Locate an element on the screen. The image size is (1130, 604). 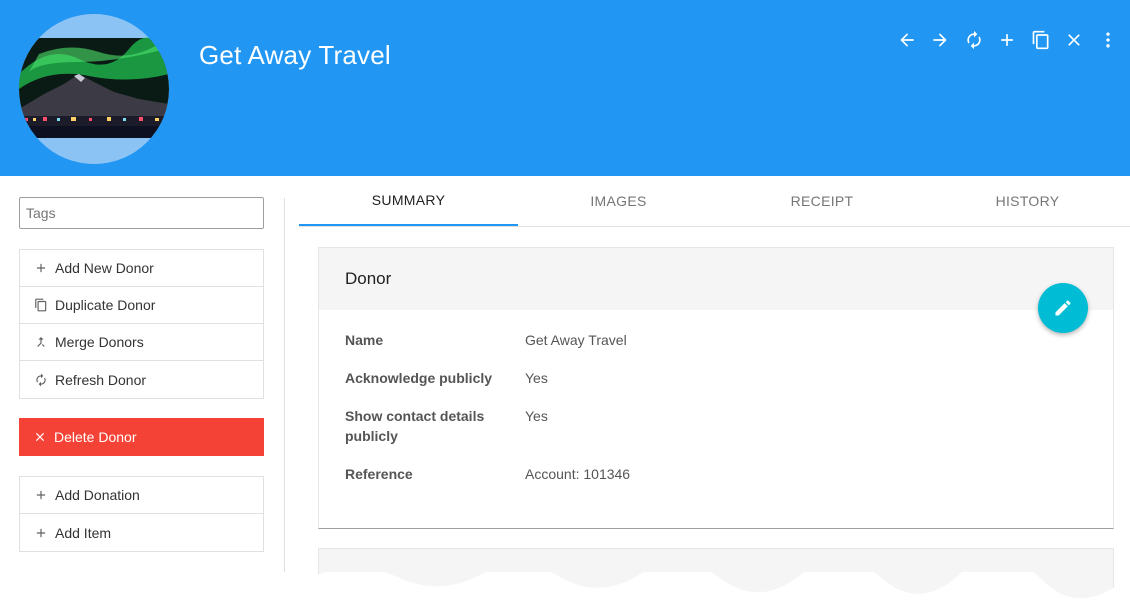
tags-input is located at coordinates (141, 213).